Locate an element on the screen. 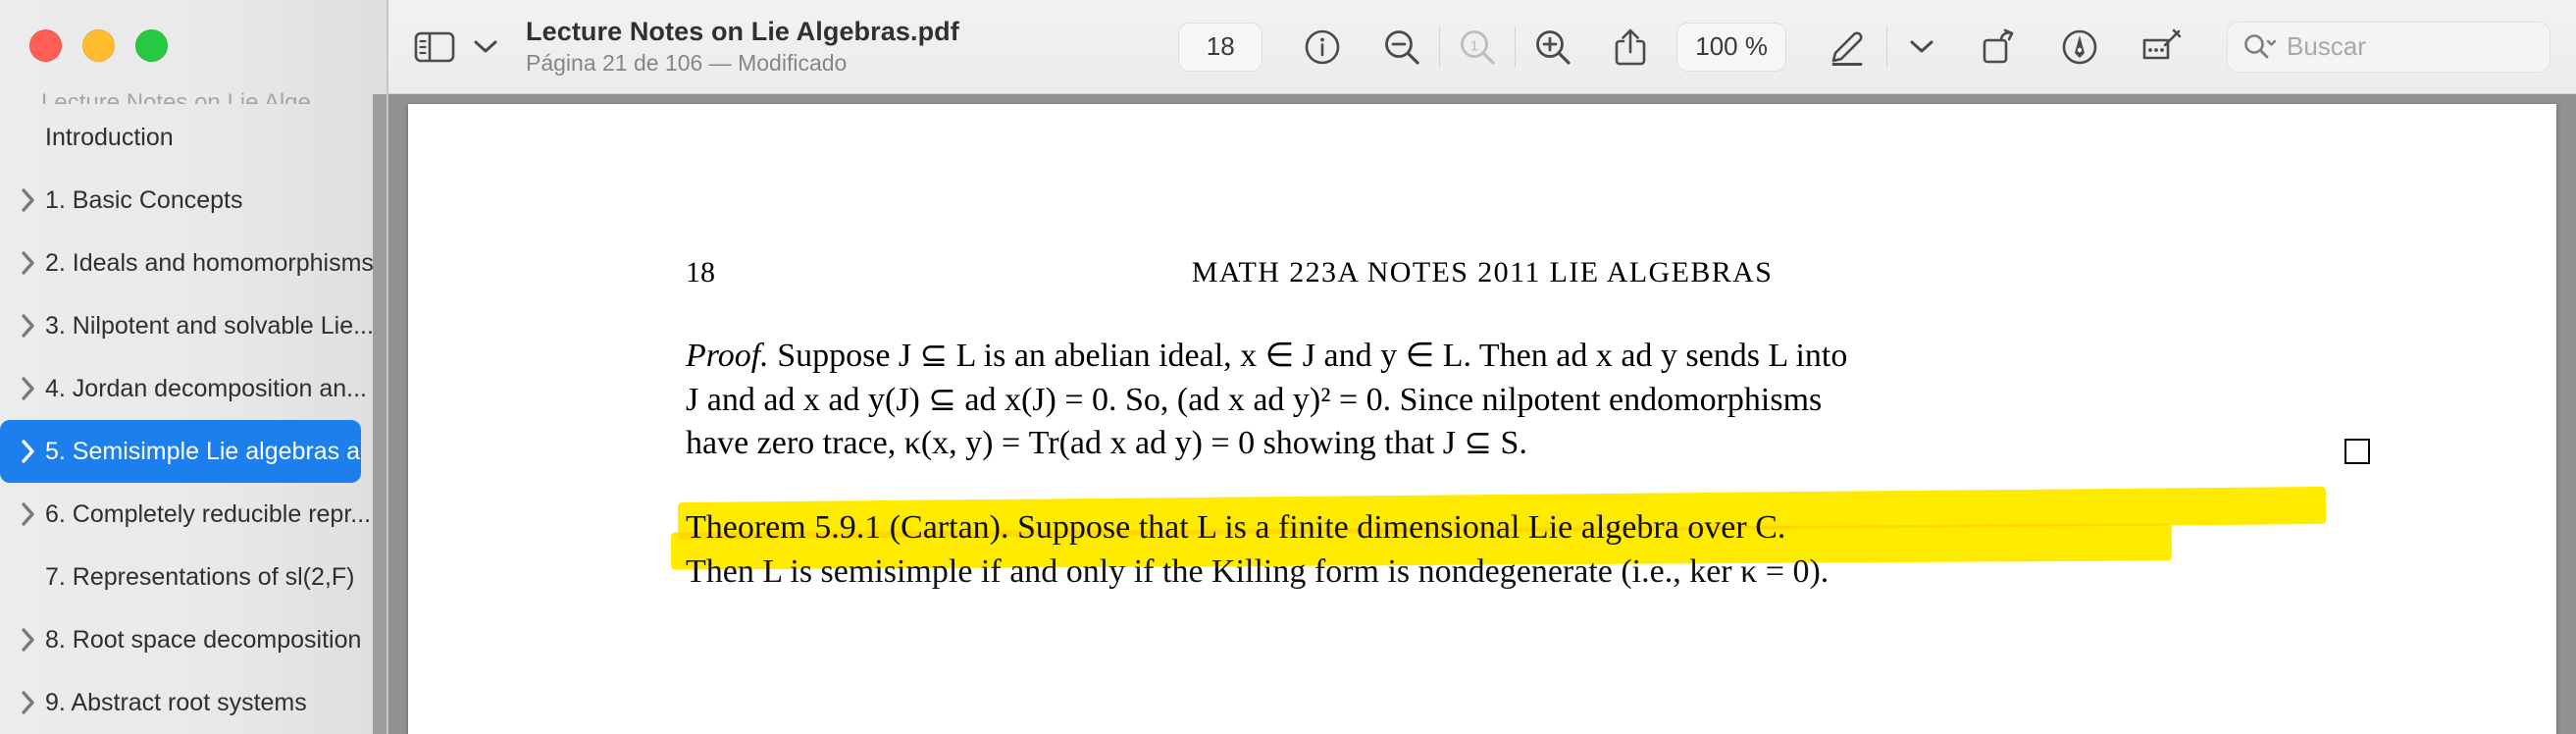 This screenshot has width=2576, height=734. annotate-pen-circle-icon is located at coordinates (2079, 47).